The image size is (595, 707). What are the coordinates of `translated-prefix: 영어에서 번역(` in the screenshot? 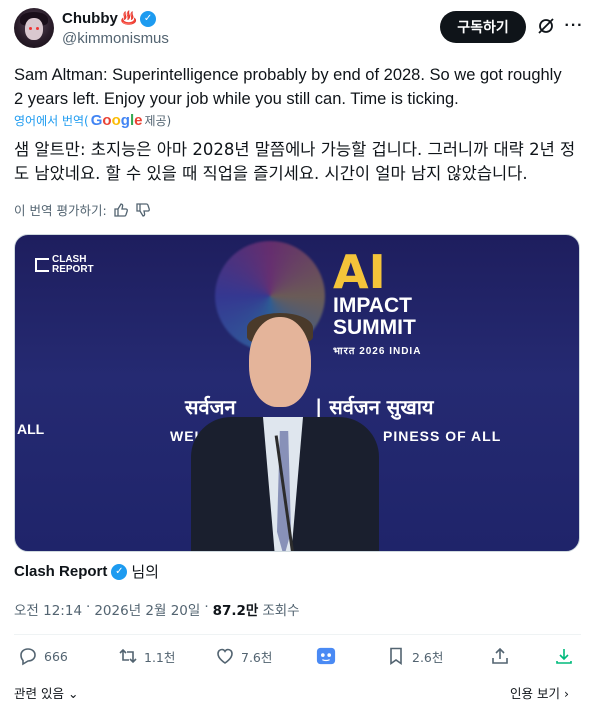 It's located at (51, 121).